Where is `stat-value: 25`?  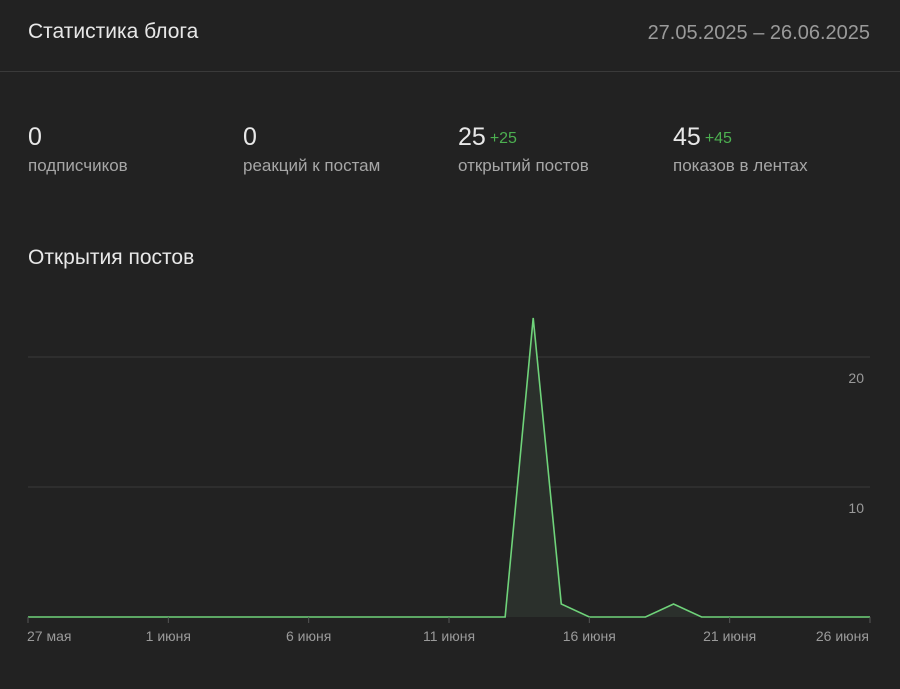
stat-value: 25 is located at coordinates (472, 137).